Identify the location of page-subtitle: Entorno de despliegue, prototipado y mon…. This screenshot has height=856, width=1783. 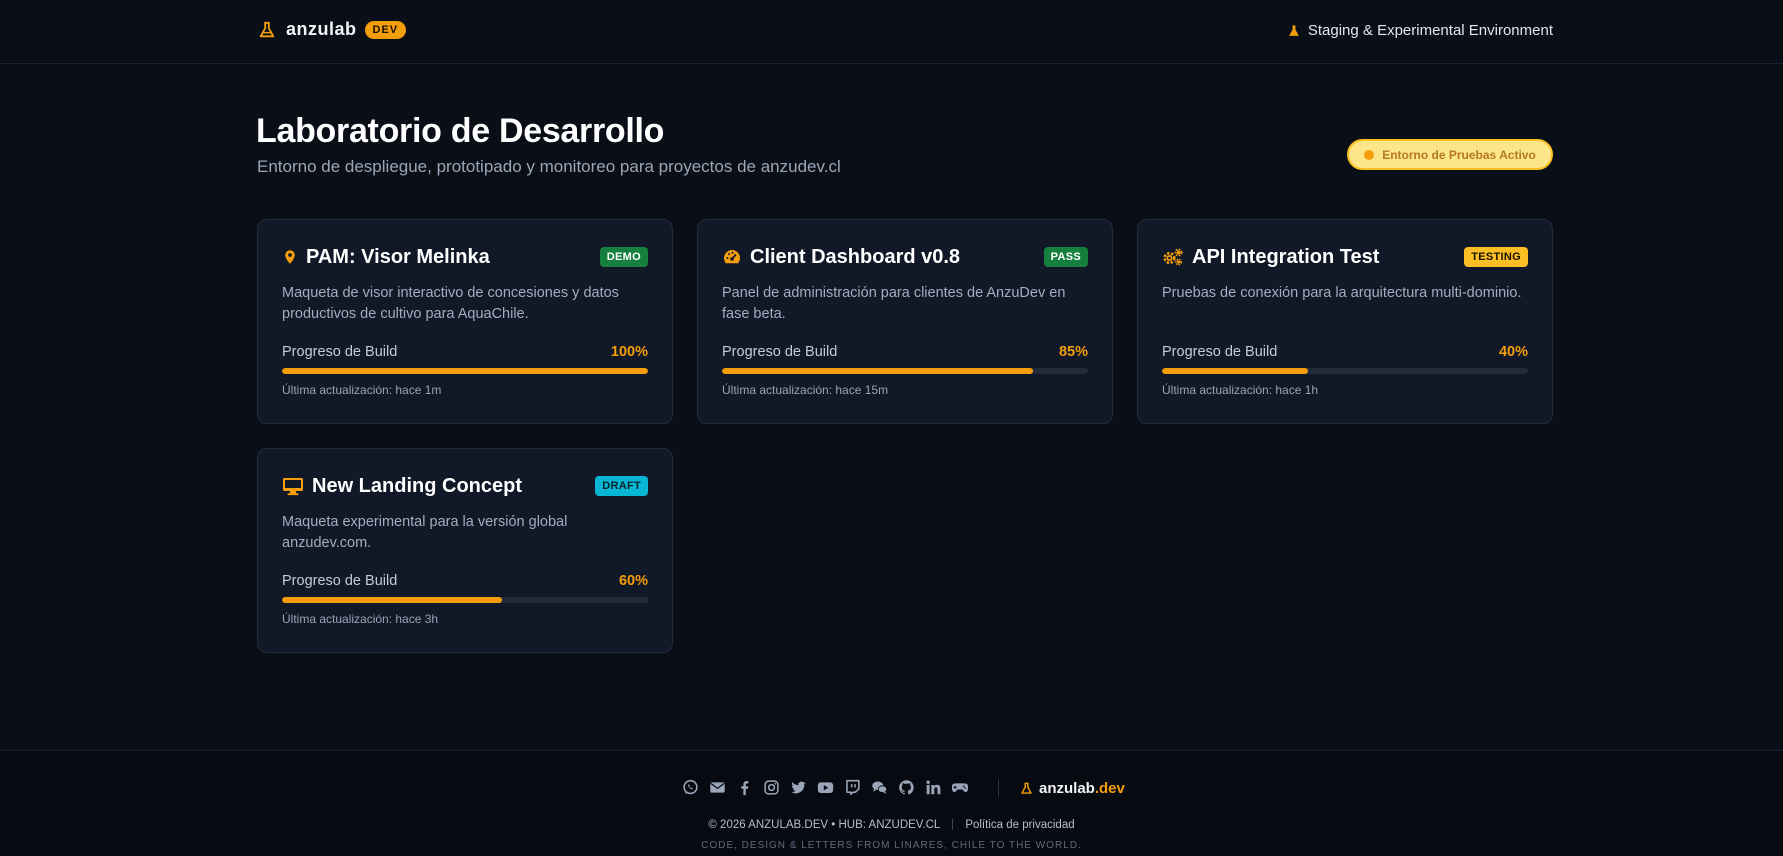
(549, 166).